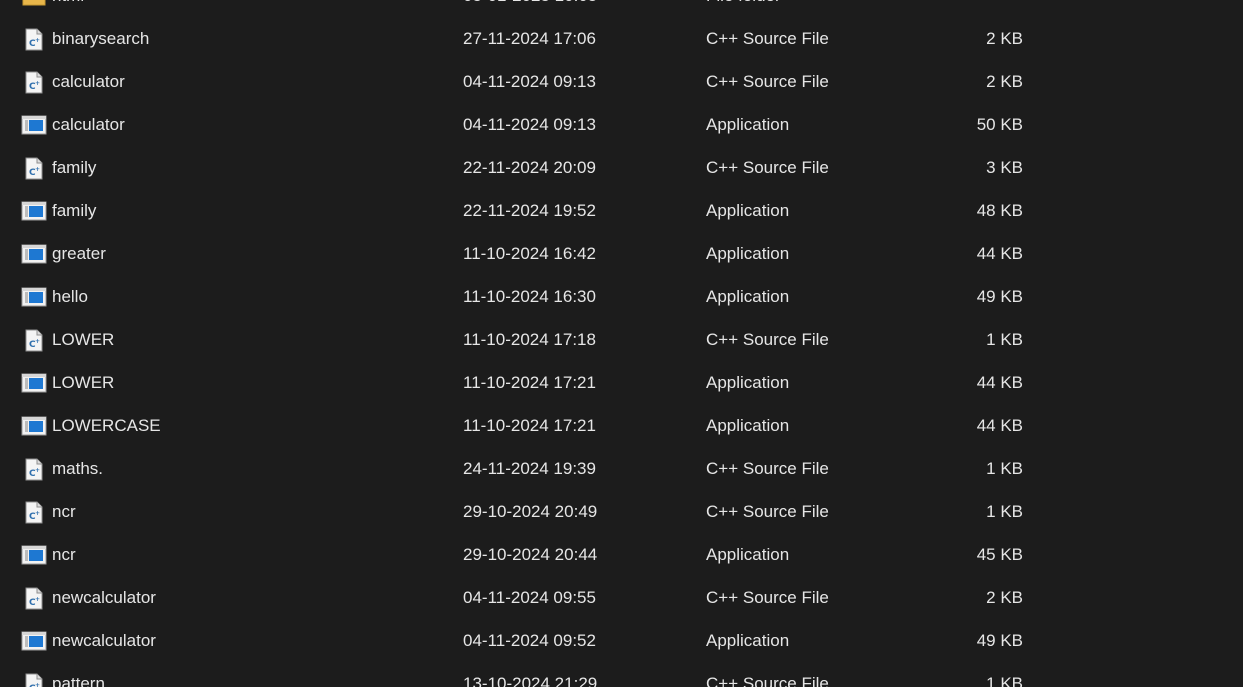 The image size is (1243, 687). I want to click on file-row-0: html 05-01-2025 10:05 File folder, so click(621, 8).